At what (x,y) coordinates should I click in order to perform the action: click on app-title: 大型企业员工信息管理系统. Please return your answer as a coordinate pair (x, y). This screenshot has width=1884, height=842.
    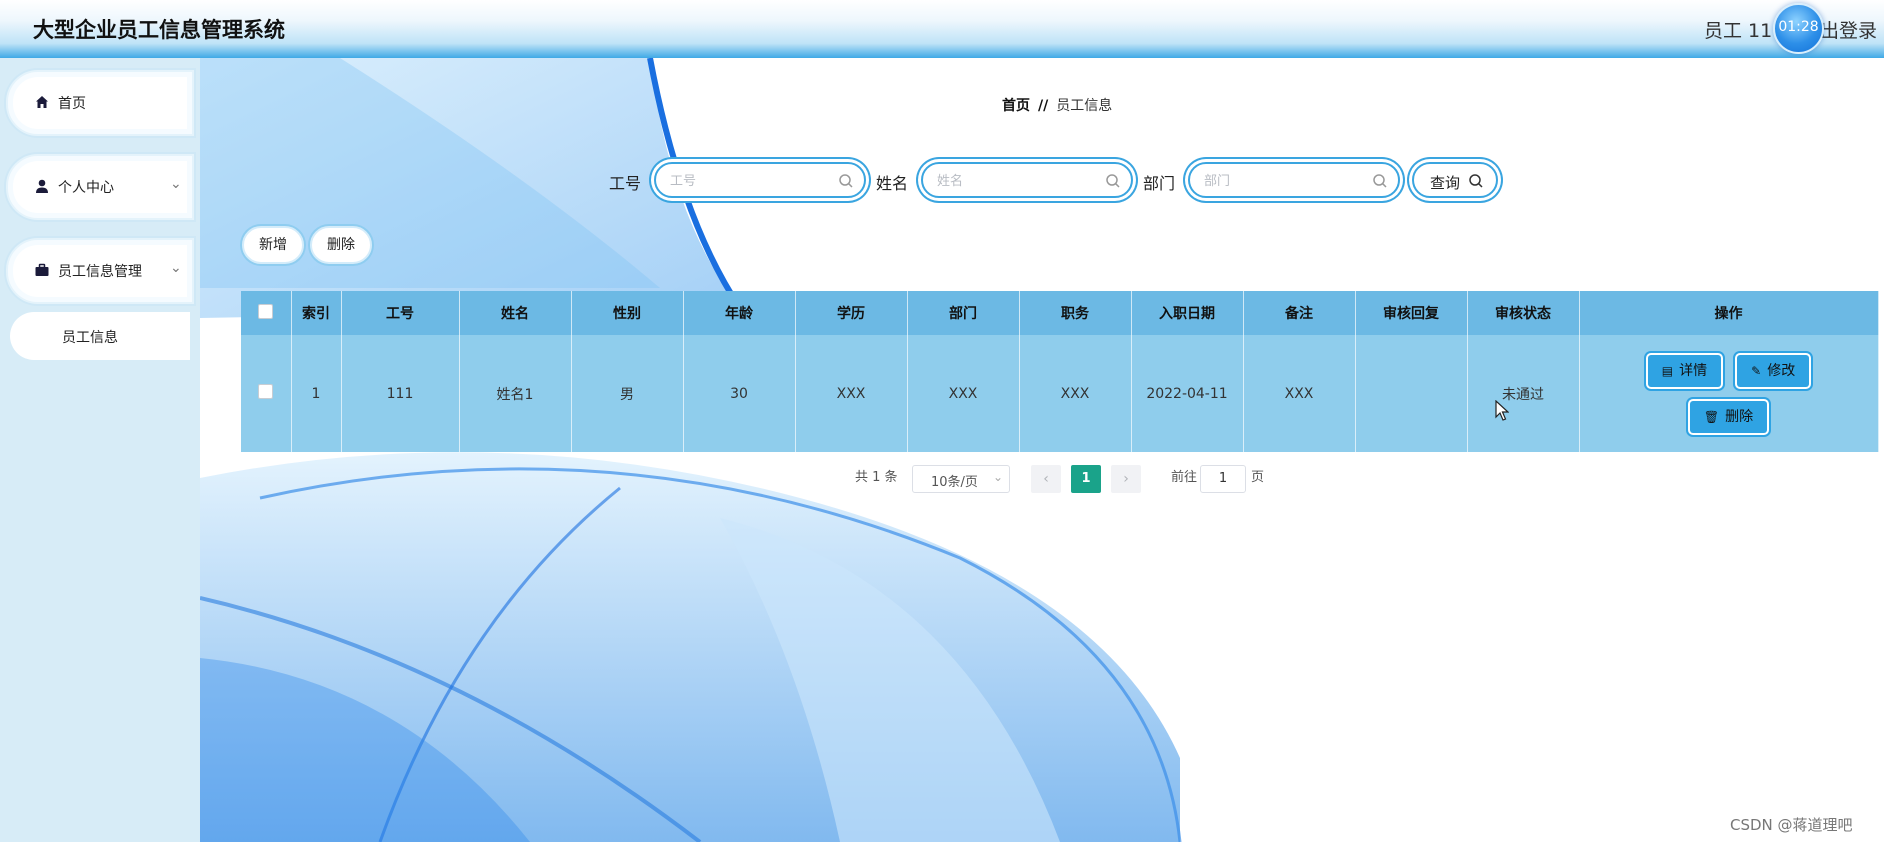
    Looking at the image, I should click on (159, 30).